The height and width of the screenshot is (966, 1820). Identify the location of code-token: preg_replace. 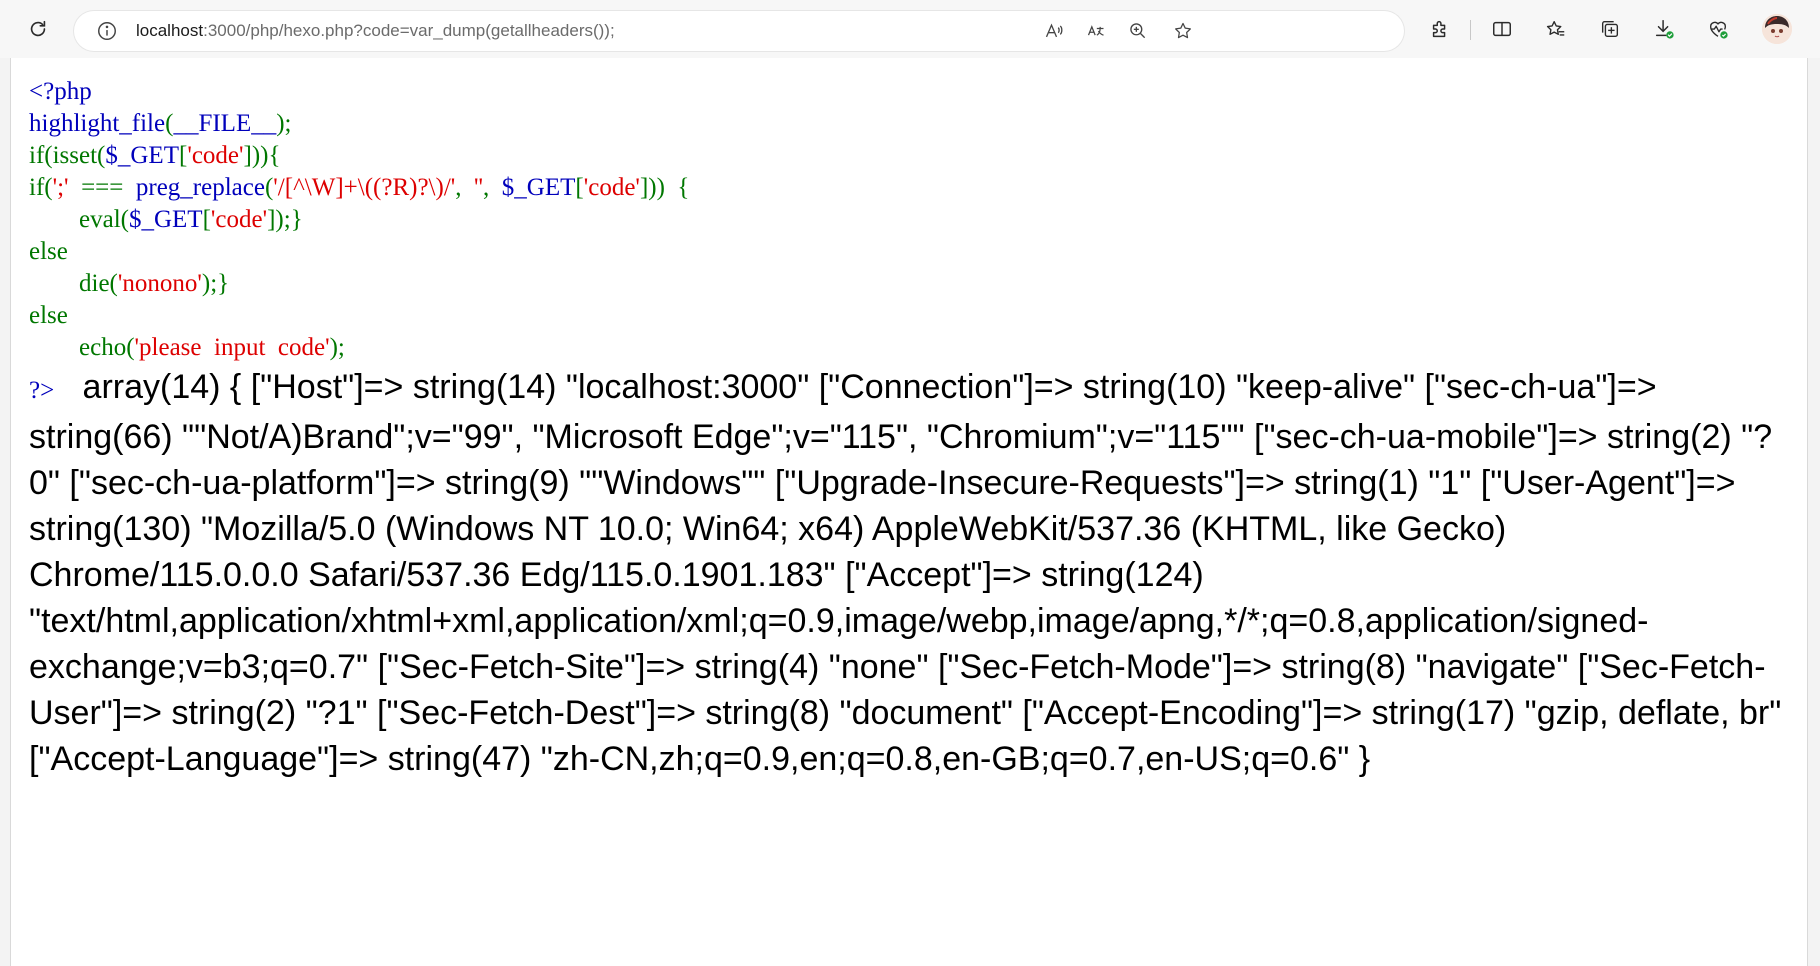
(200, 187).